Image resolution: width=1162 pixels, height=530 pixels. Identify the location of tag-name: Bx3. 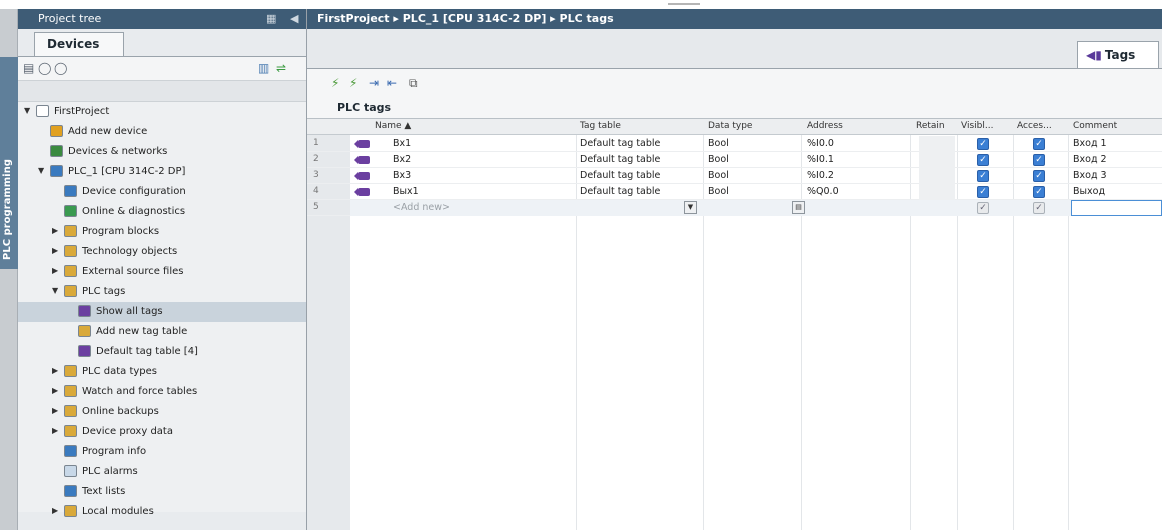
(402, 175).